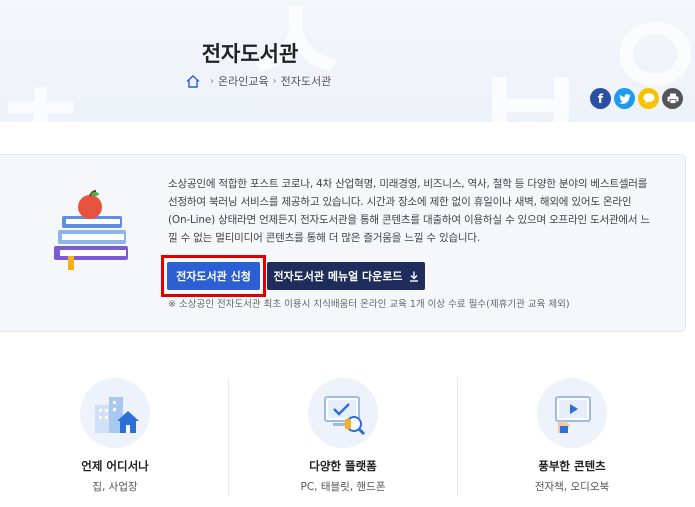 Image resolution: width=695 pixels, height=507 pixels. Describe the element at coordinates (250, 54) in the screenshot. I see `page-title: 전자도서관` at that location.